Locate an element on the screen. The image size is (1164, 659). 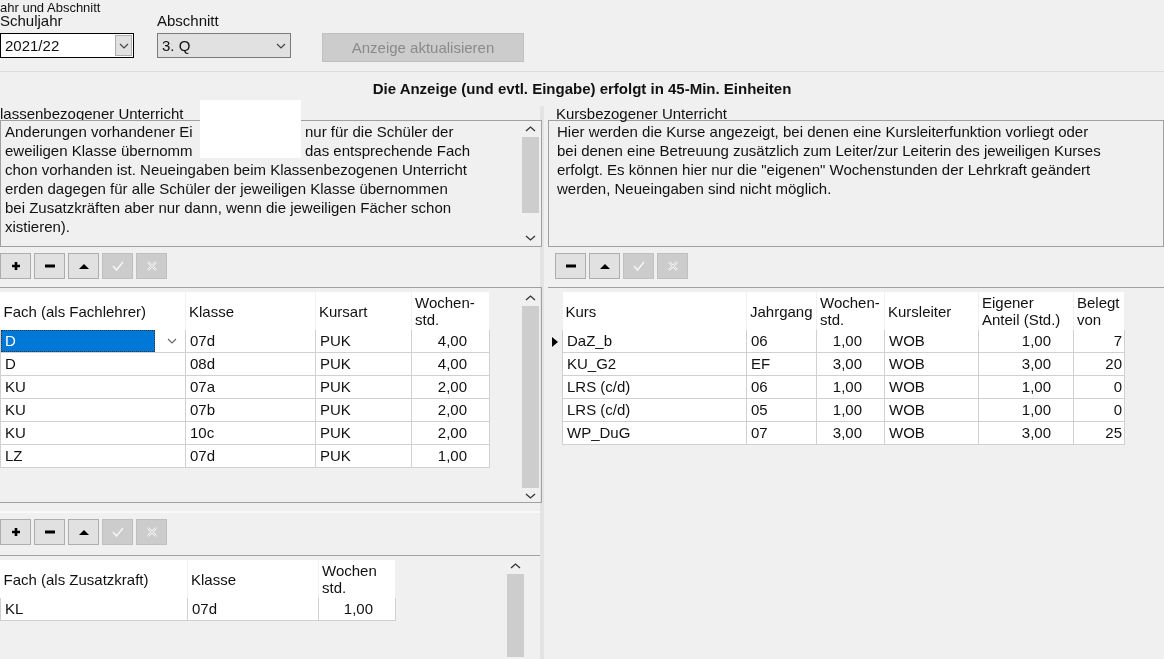
table-cell-text: 20 is located at coordinates (1113, 364).